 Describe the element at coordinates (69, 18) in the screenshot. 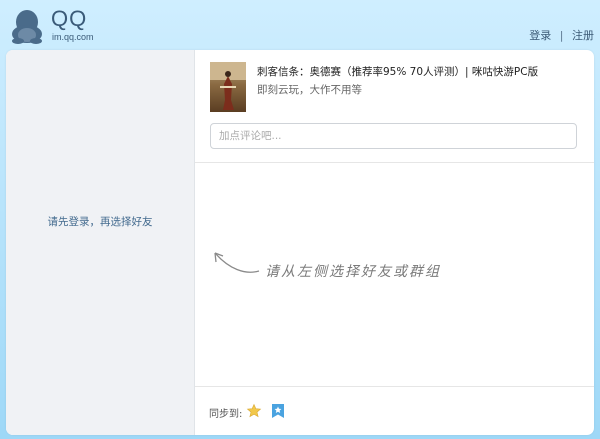

I see `logo-title: QQ` at that location.